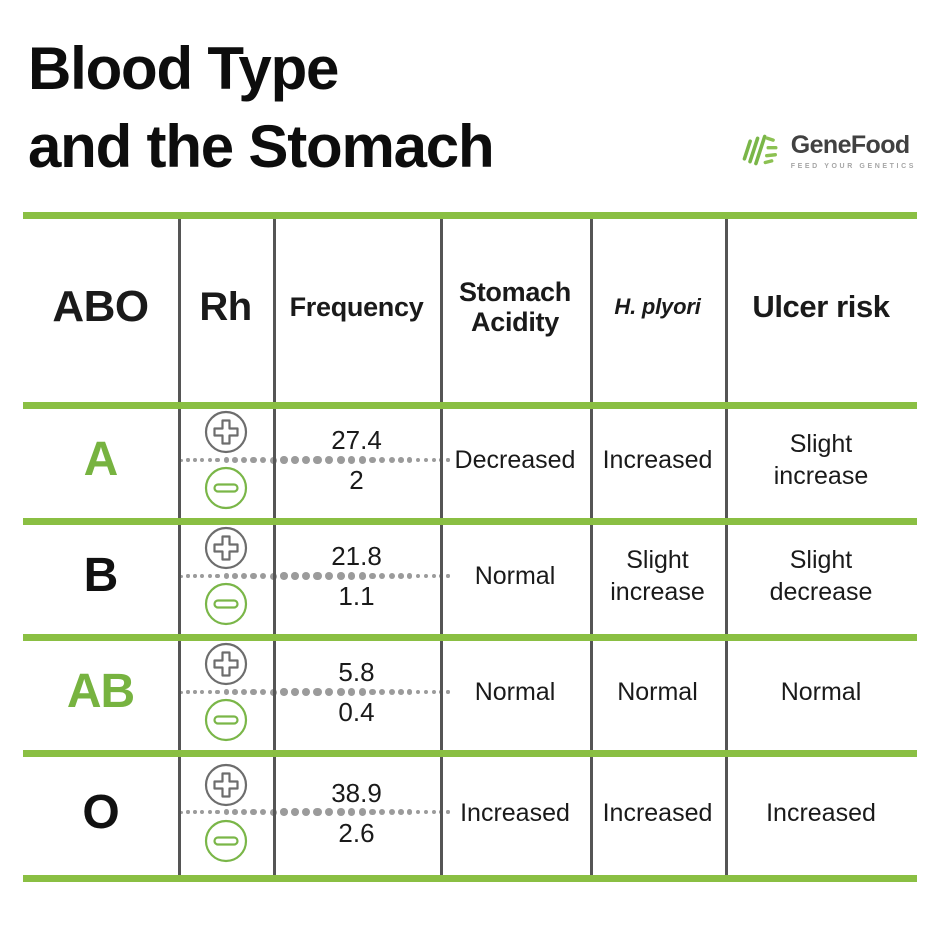 The width and height of the screenshot is (940, 940). Describe the element at coordinates (470, 405) in the screenshot. I see `rule-header-bottom` at that location.